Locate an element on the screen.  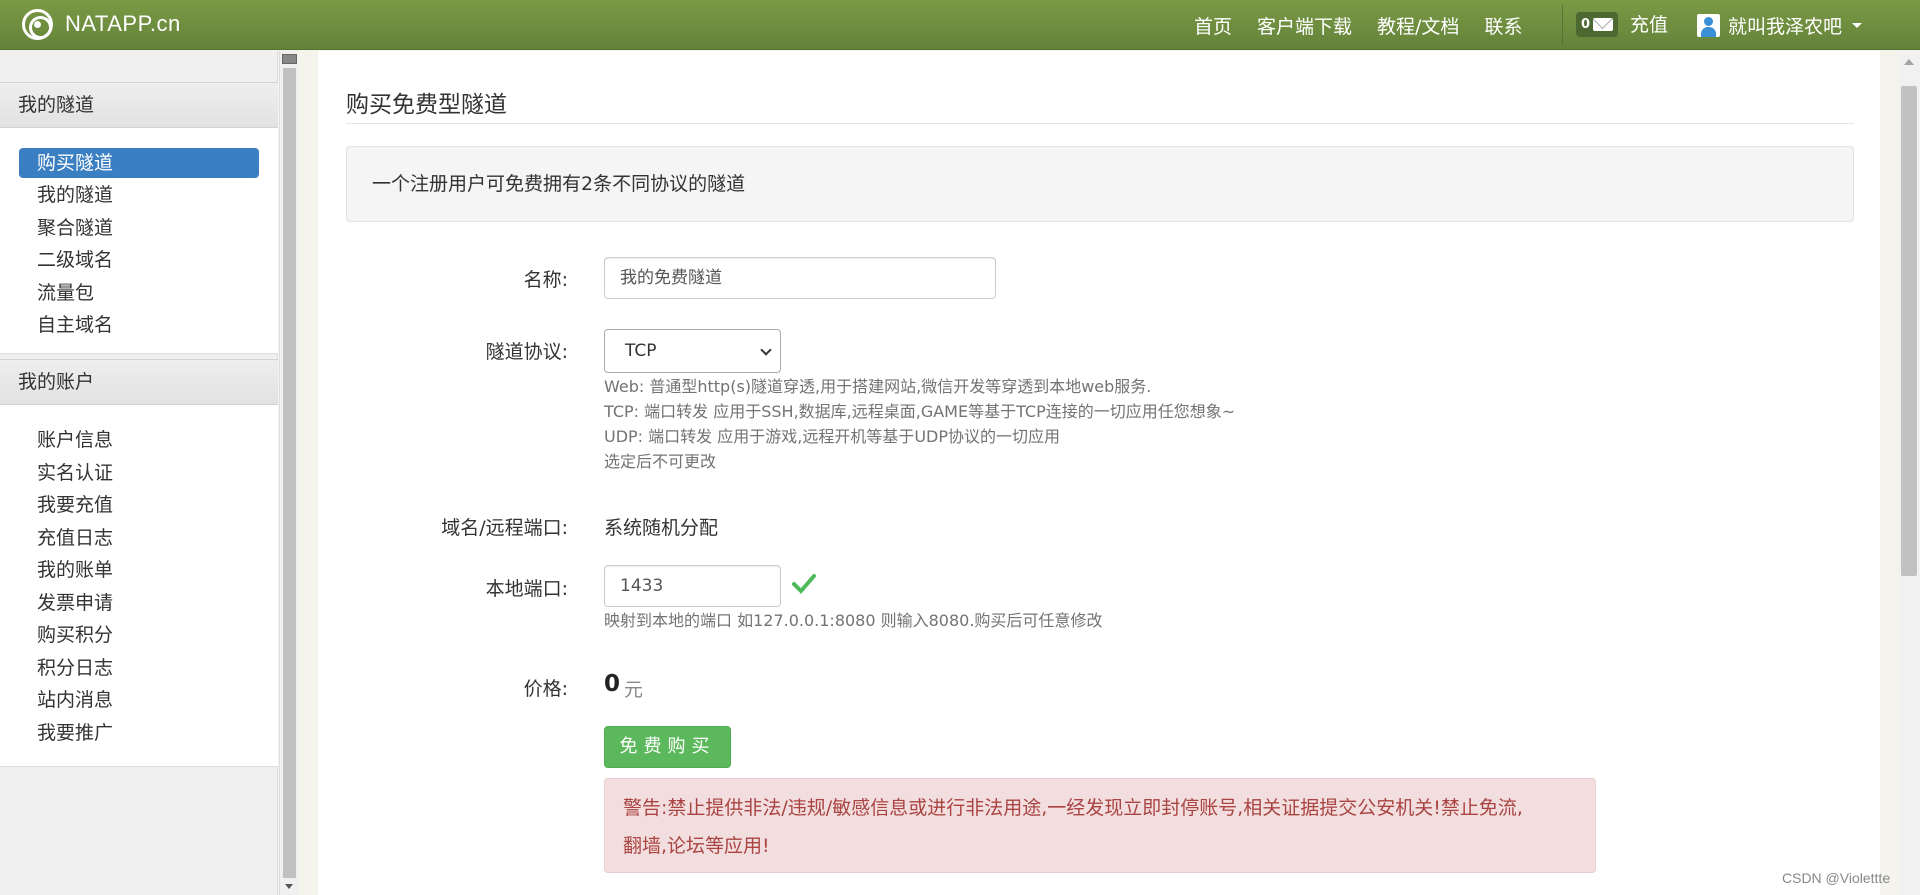
domain-port-label: 域名/远程端口: is located at coordinates (504, 528).